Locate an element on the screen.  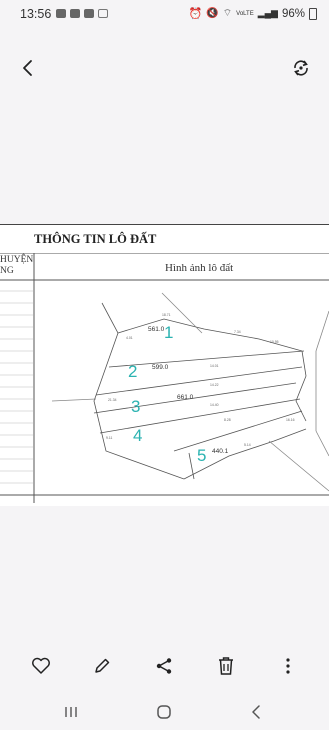
left-header-line2: NG is located at coordinates (7, 271).